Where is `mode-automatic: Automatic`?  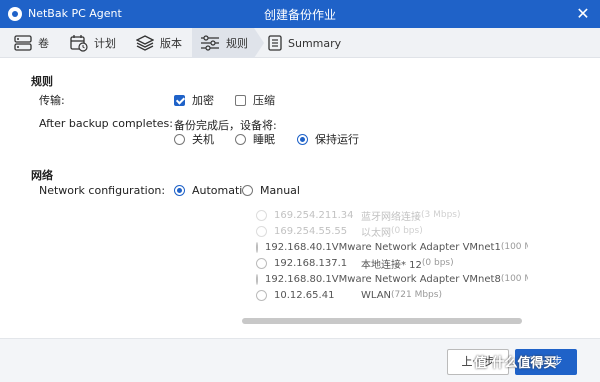
mode-automatic: Automatic is located at coordinates (211, 190).